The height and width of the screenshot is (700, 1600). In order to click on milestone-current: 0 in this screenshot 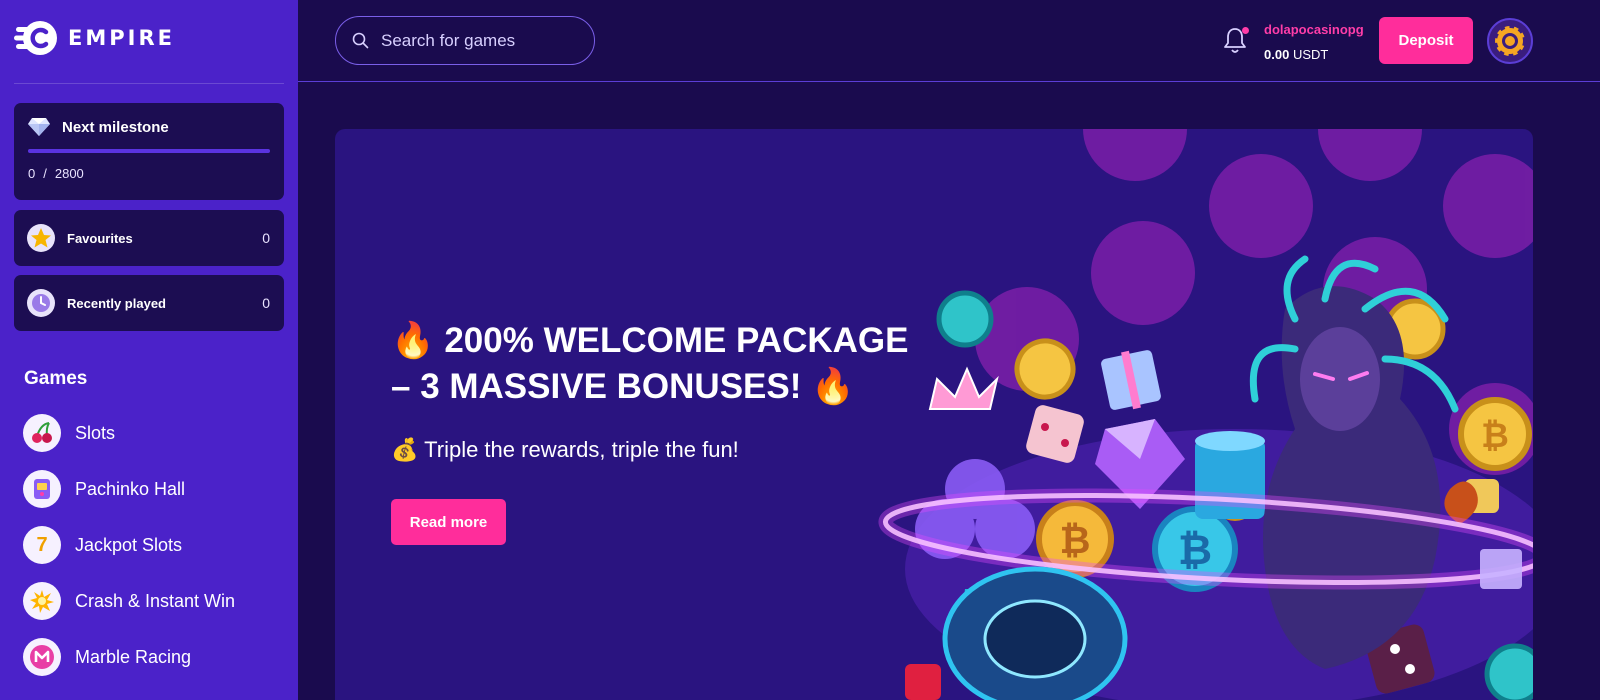, I will do `click(32, 173)`.